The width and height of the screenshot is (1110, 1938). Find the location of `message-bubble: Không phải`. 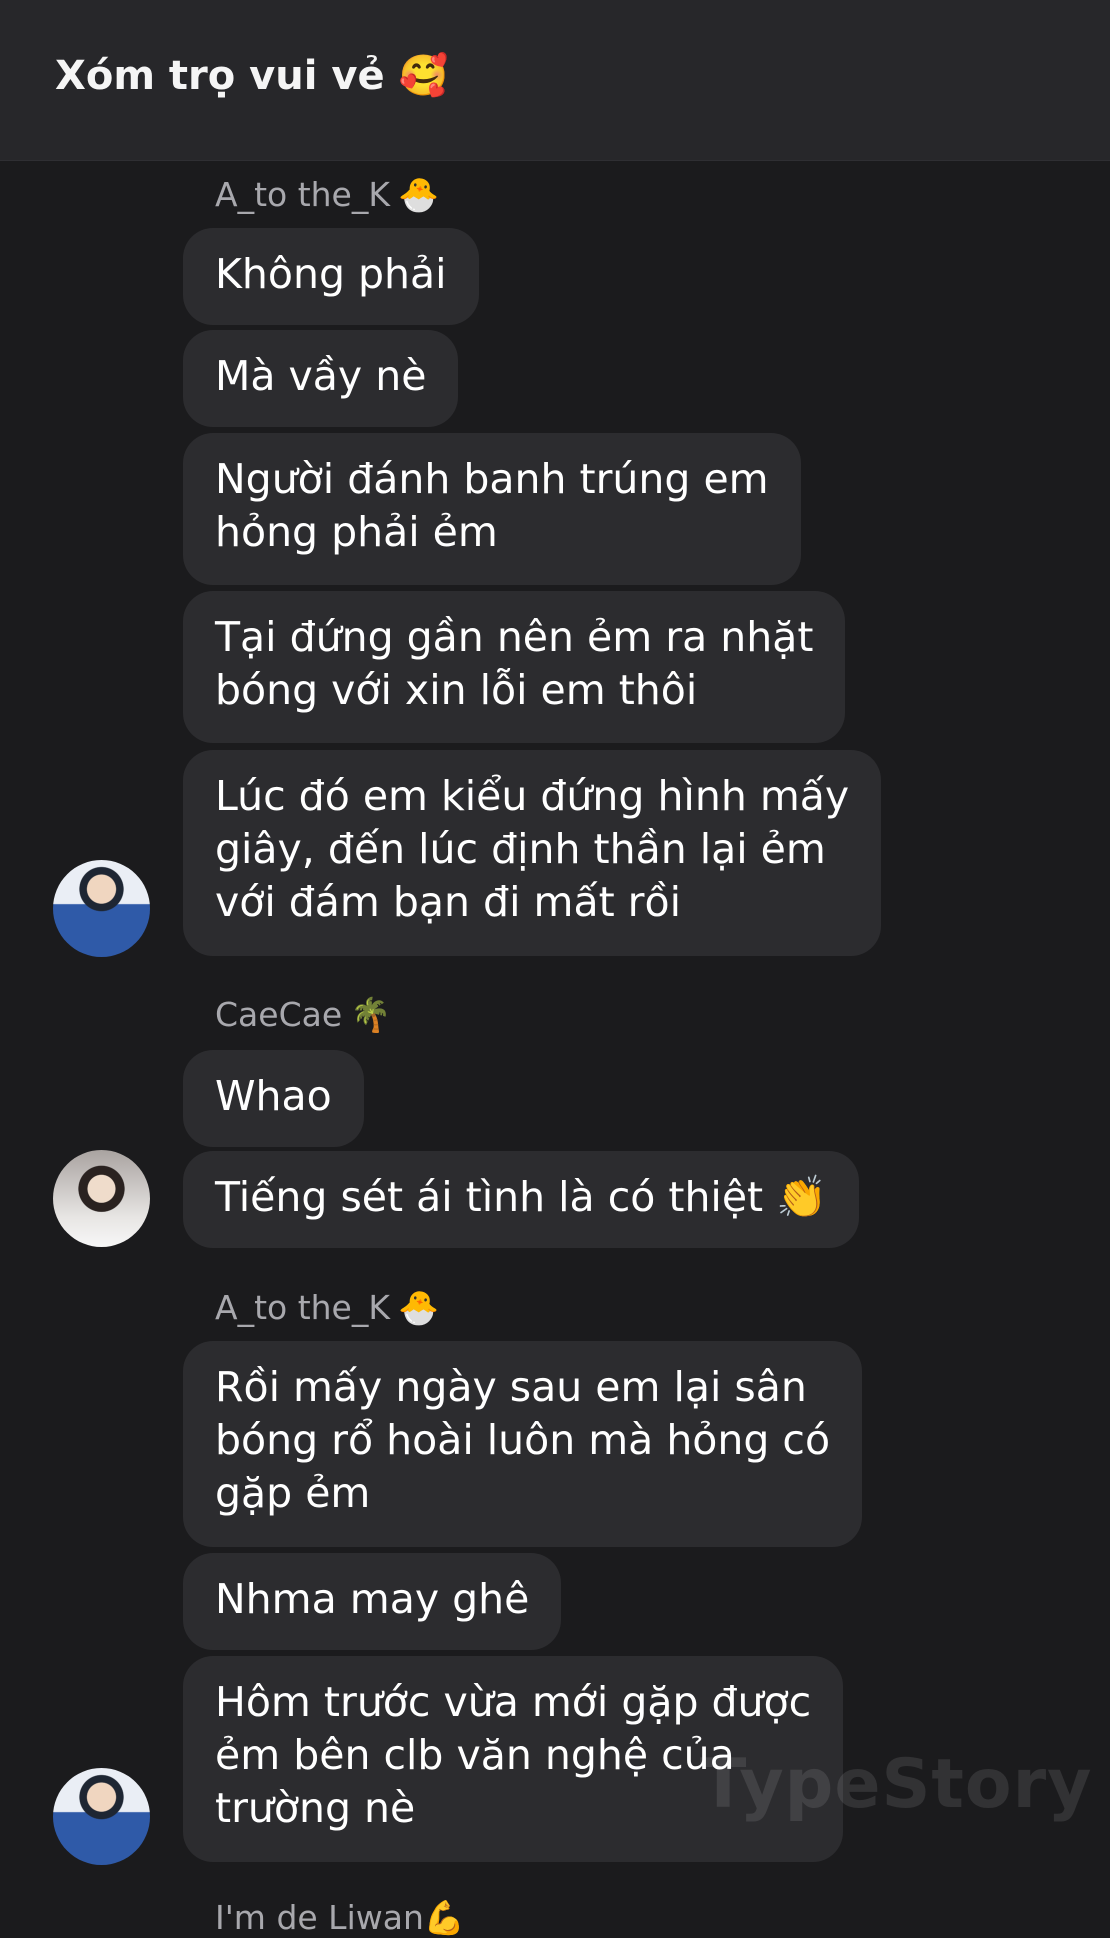

message-bubble: Không phải is located at coordinates (331, 276).